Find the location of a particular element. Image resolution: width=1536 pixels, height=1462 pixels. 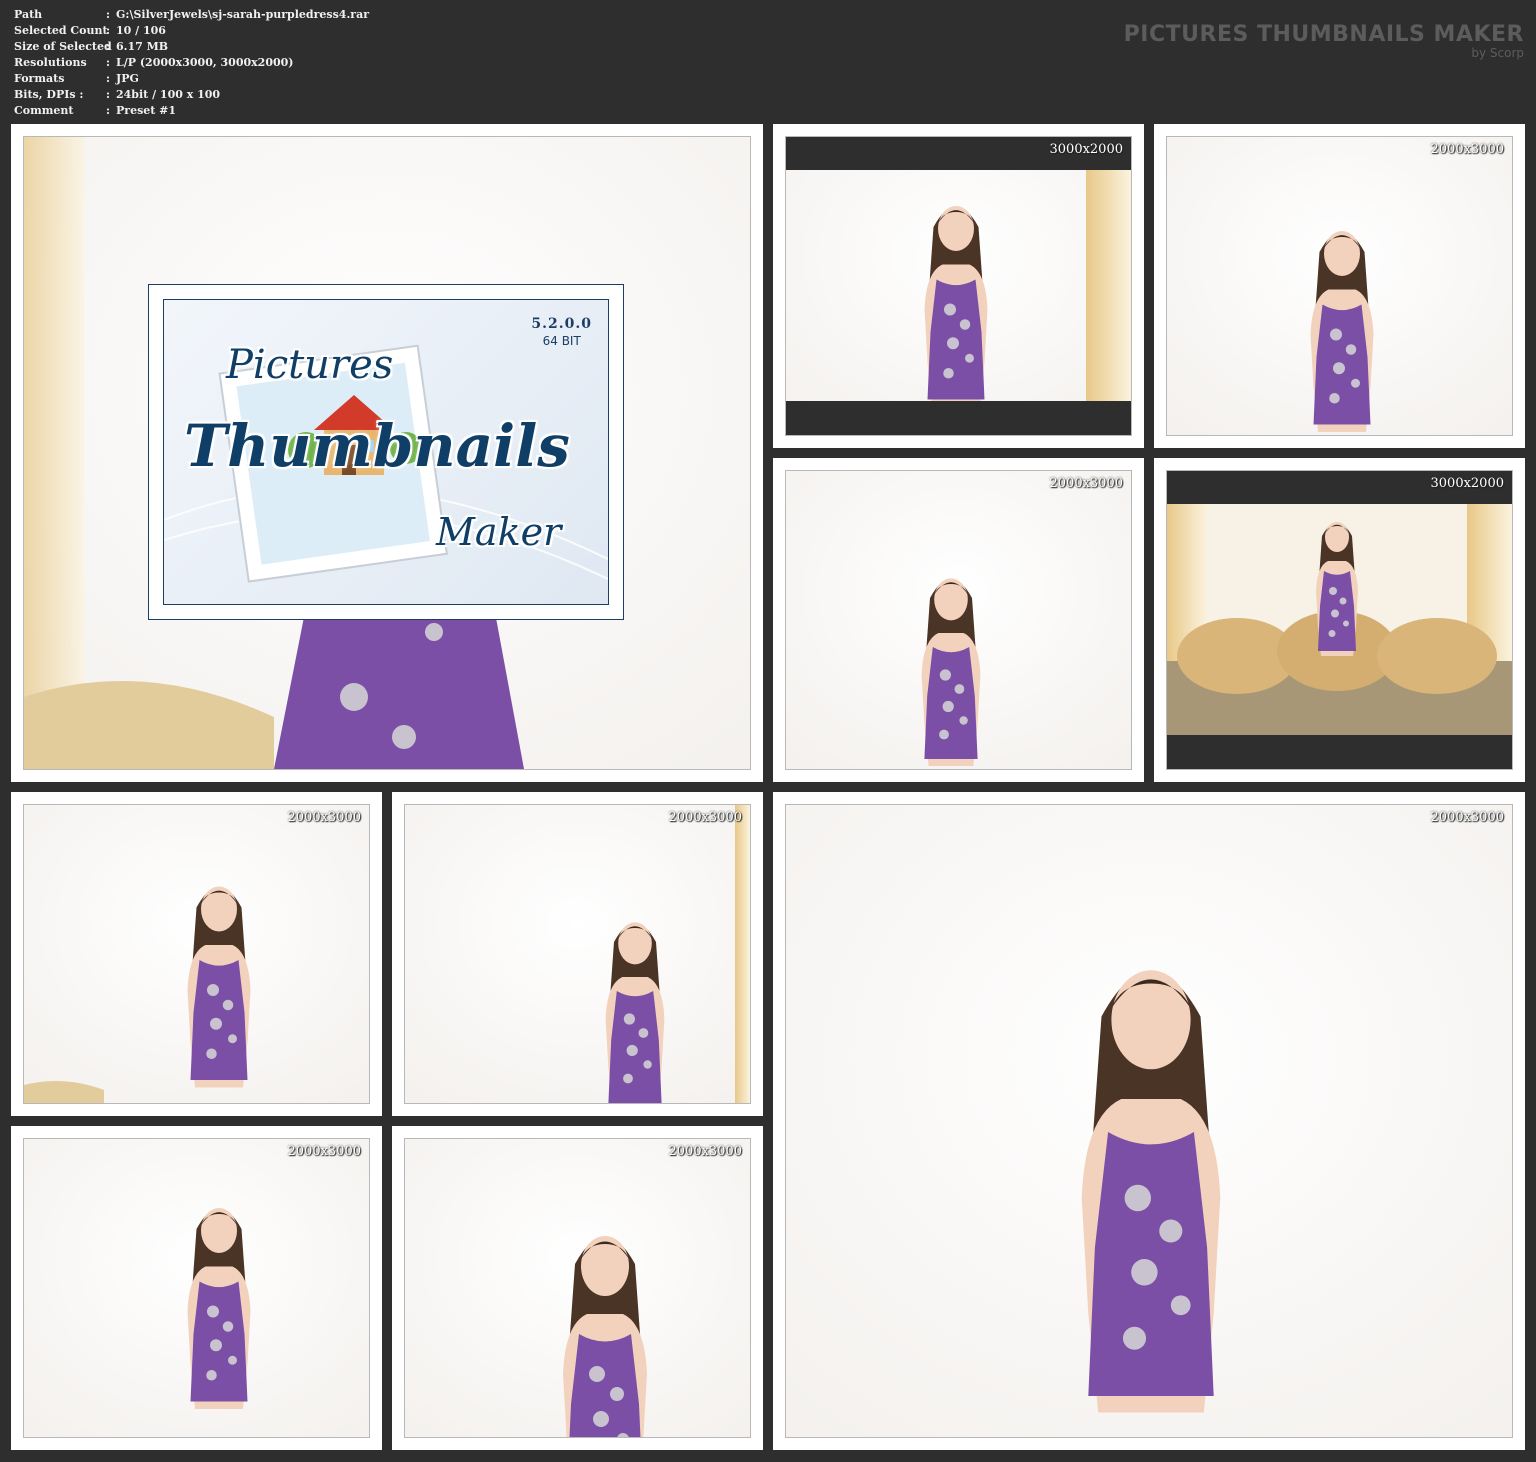

logo-word-pictures: Pictures is located at coordinates (310, 365).